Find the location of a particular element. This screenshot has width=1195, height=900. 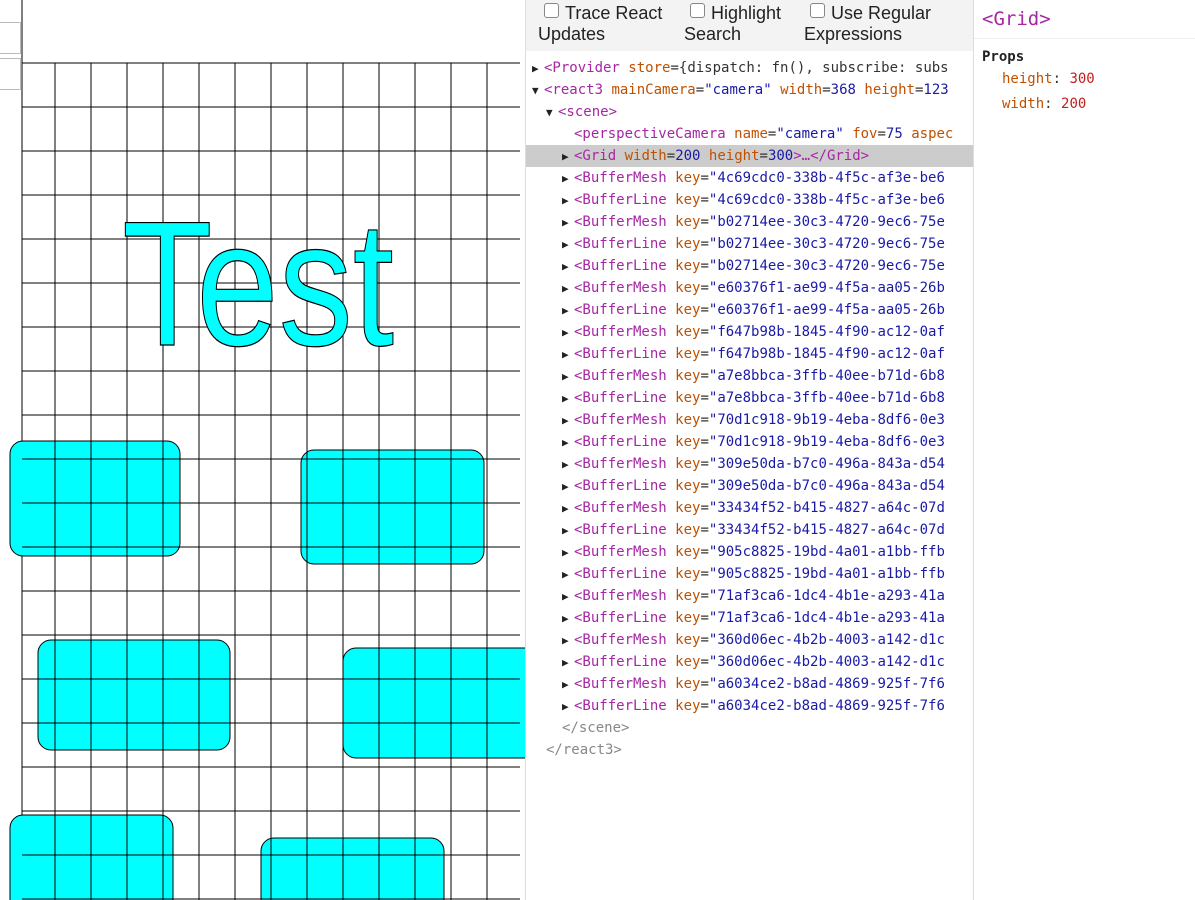

option-label: Search is located at coordinates (713, 34).